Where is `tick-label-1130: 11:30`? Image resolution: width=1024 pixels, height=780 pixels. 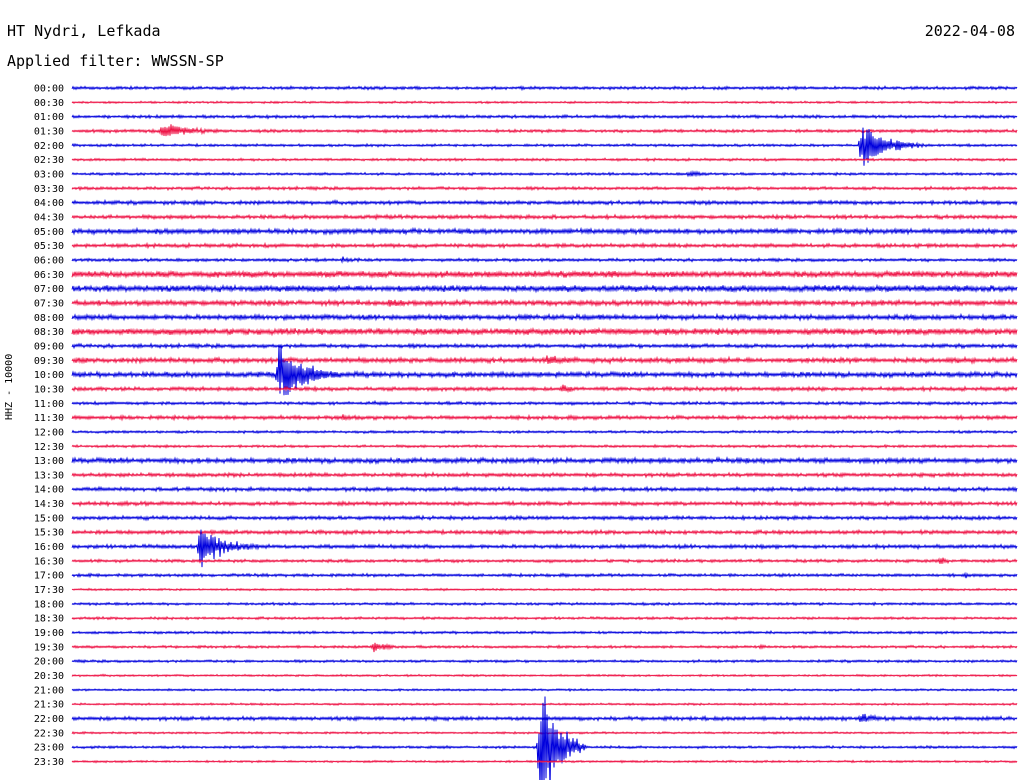
tick-label-1130: 11:30 is located at coordinates (49, 418).